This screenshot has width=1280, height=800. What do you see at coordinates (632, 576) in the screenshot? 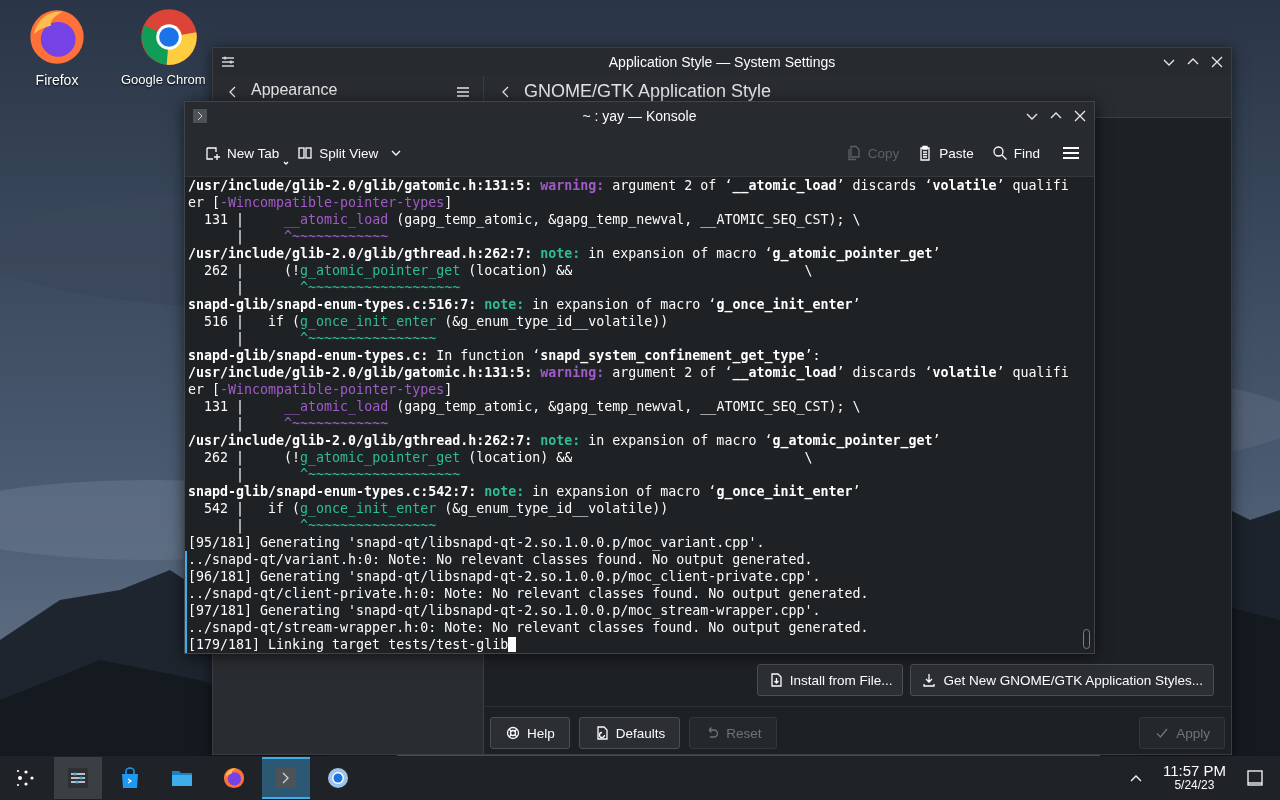
I see `terminal-line: [96/181] Generating 'snapd-qt/libsnapd-qt-2.so.1.0.0.p/moc_client-private.cpp'.` at bounding box center [632, 576].